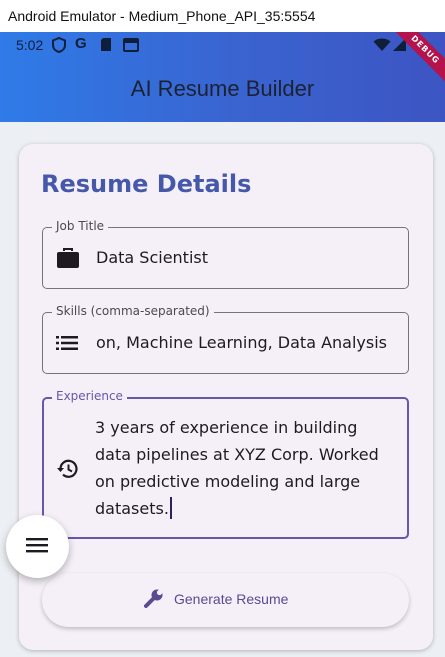 The height and width of the screenshot is (657, 445). Describe the element at coordinates (80, 226) in the screenshot. I see `job-title-label: Job Title` at that location.